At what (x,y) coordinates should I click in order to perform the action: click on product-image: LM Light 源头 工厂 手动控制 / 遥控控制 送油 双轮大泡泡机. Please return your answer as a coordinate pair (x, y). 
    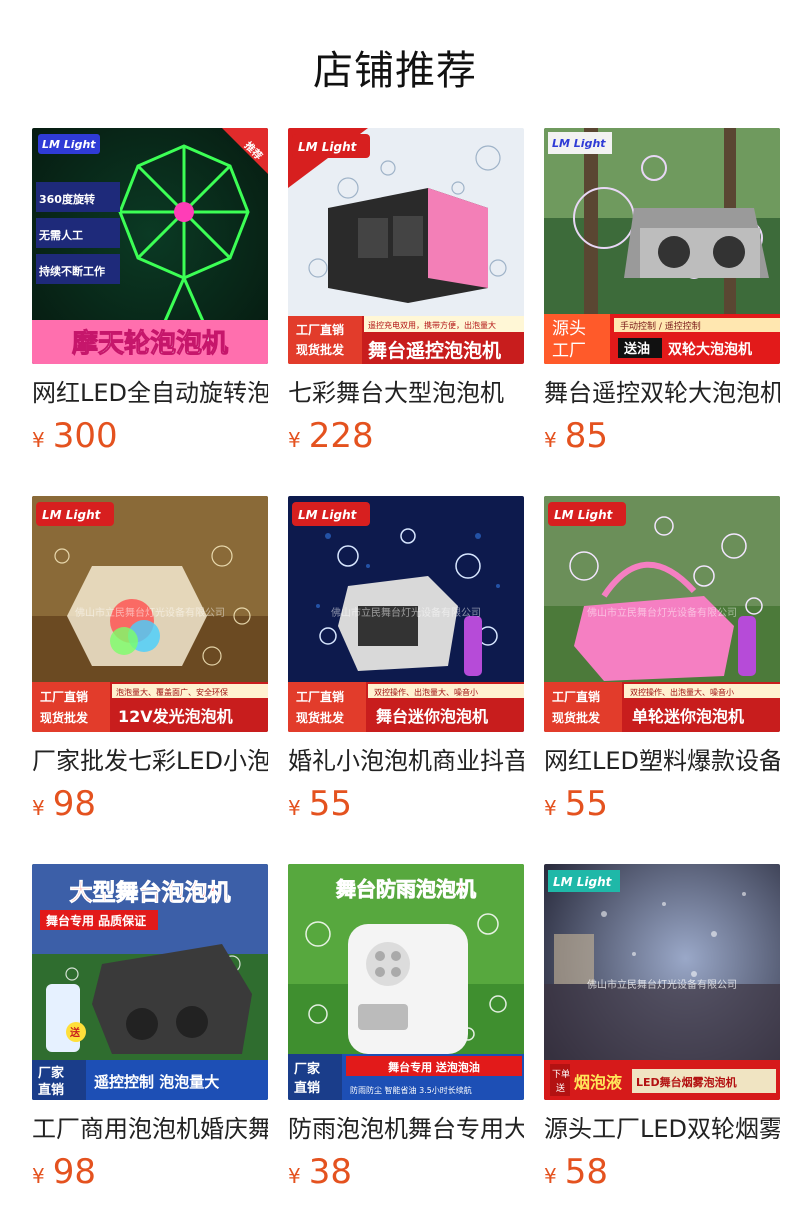
    Looking at the image, I should click on (662, 246).